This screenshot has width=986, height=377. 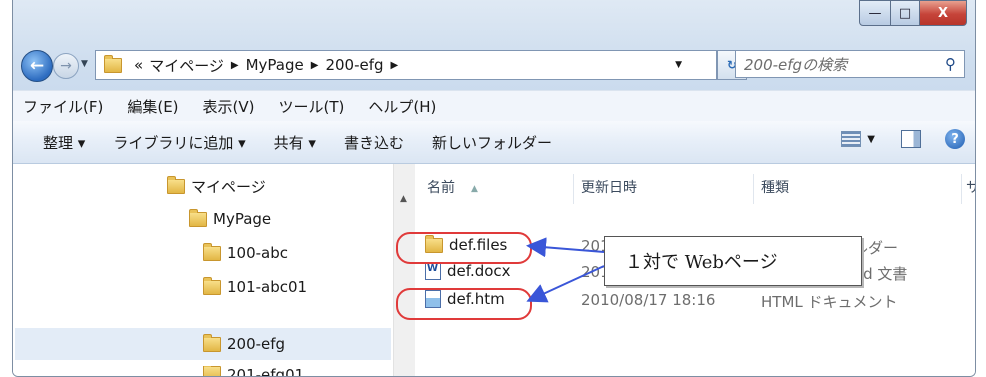 What do you see at coordinates (403, 199) in the screenshot?
I see `scroll-up-icon: ▲` at bounding box center [403, 199].